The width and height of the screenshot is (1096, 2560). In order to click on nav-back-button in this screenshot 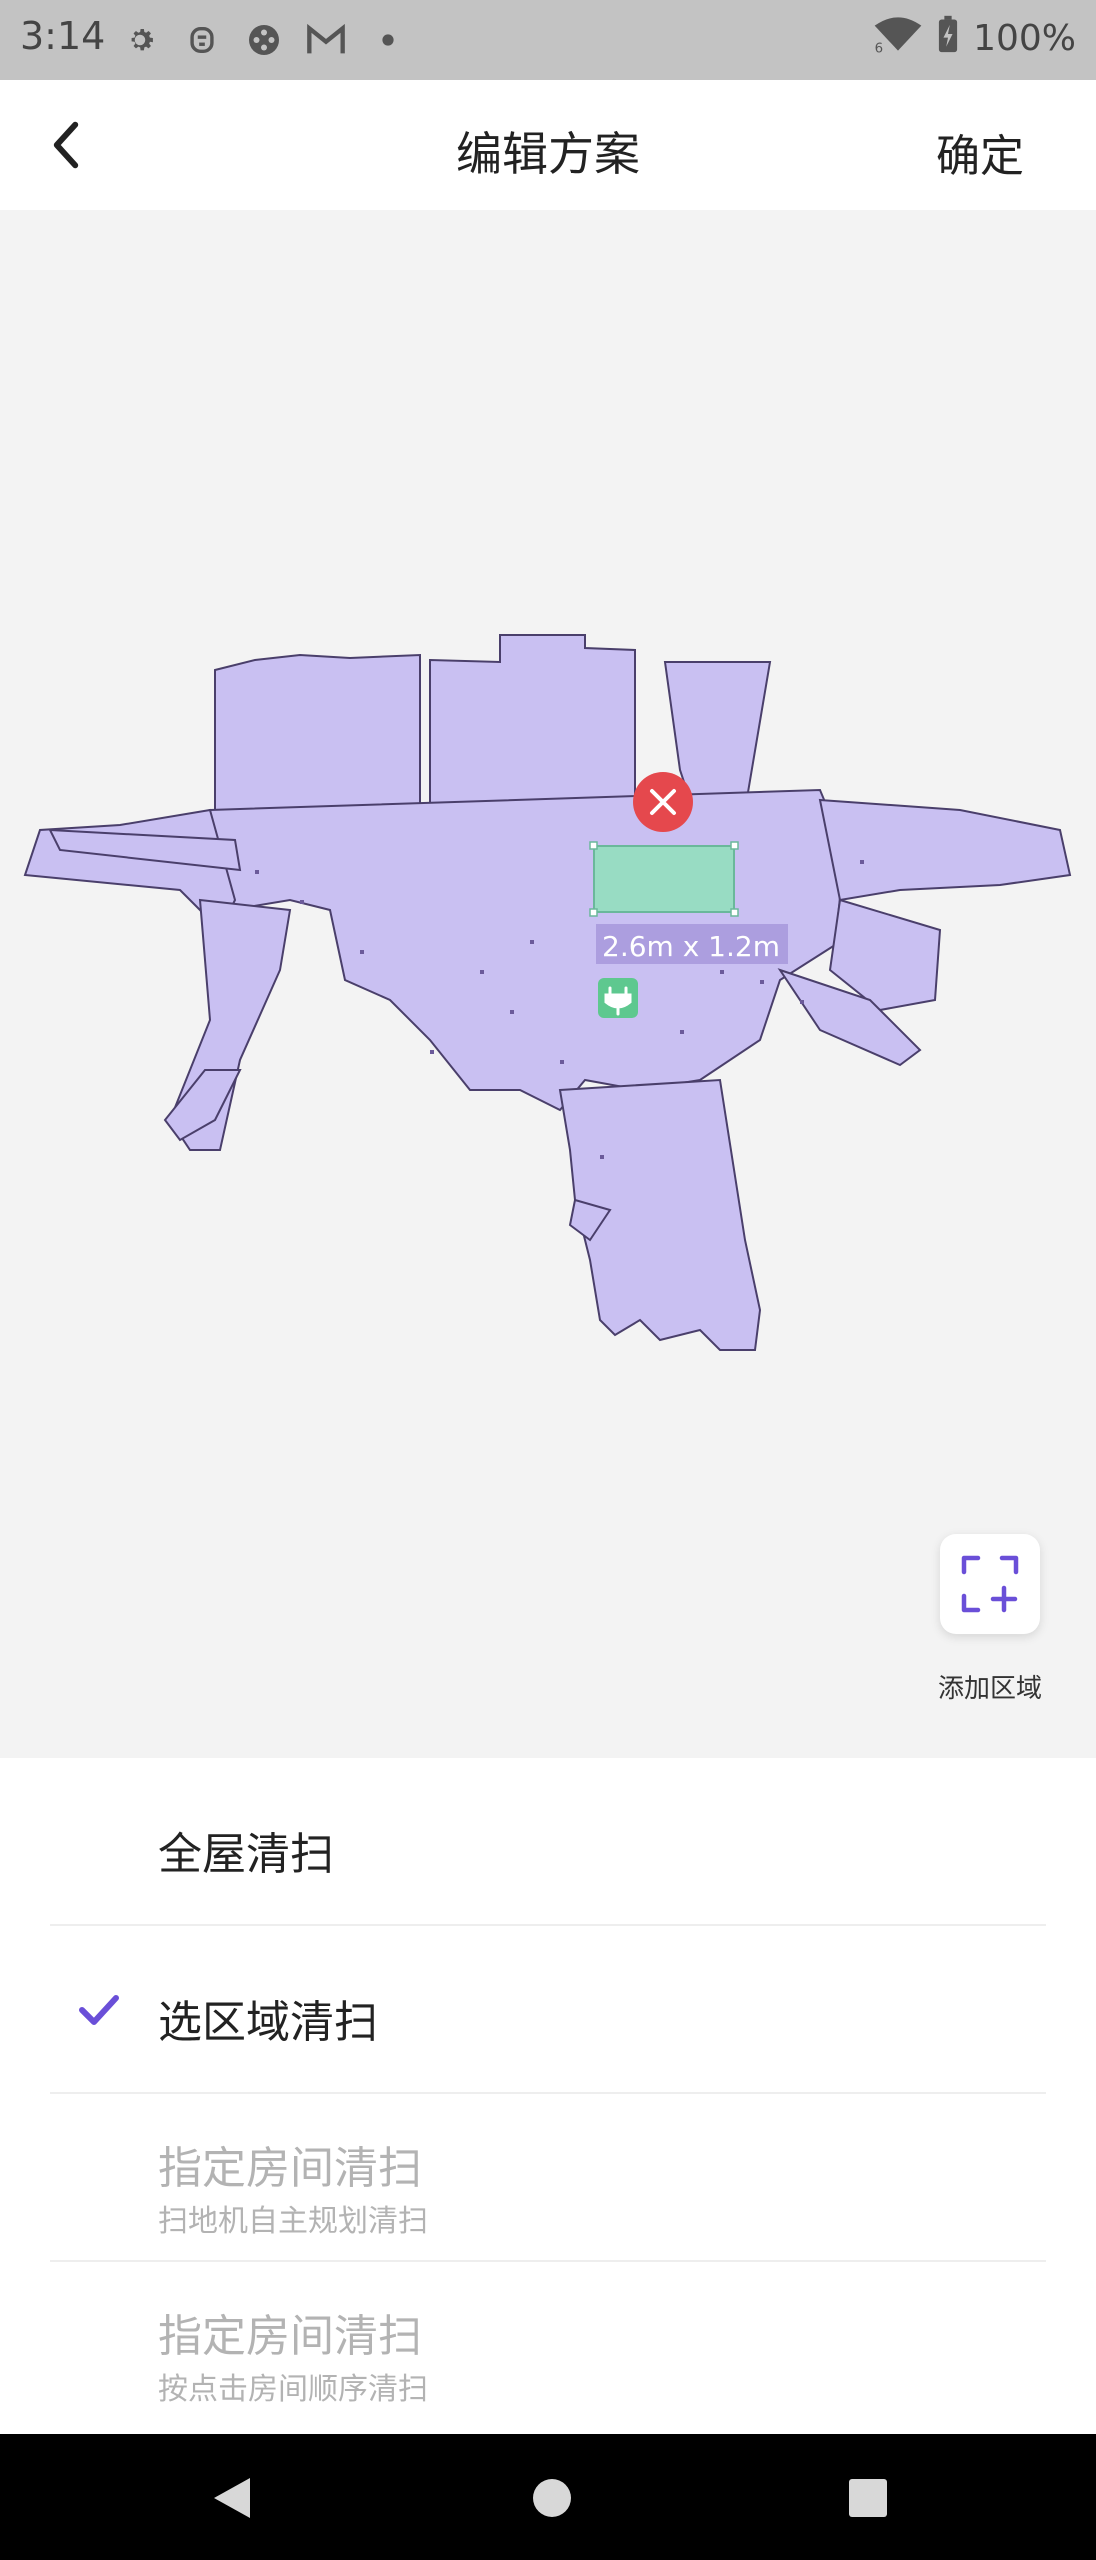, I will do `click(232, 2498)`.